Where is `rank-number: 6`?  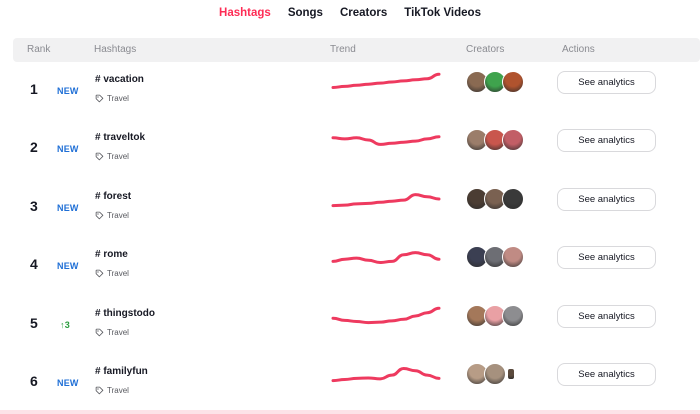
rank-number: 6 is located at coordinates (34, 381).